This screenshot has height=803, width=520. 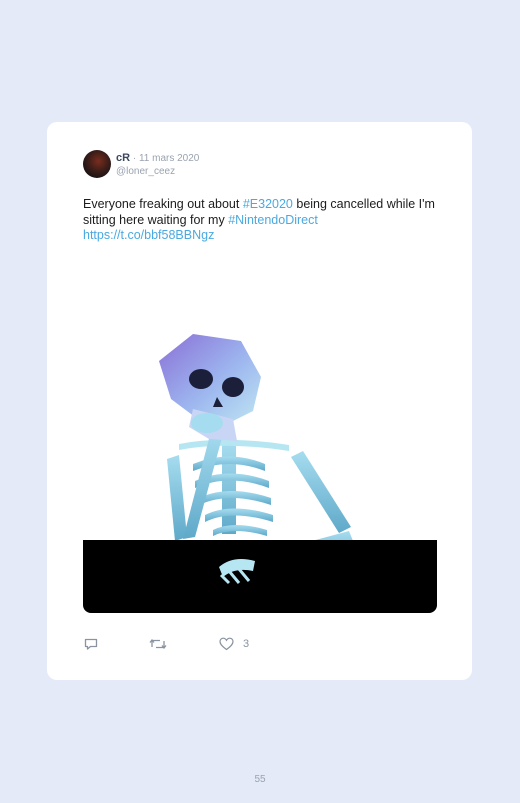 I want to click on retweet-icon, so click(x=158, y=644).